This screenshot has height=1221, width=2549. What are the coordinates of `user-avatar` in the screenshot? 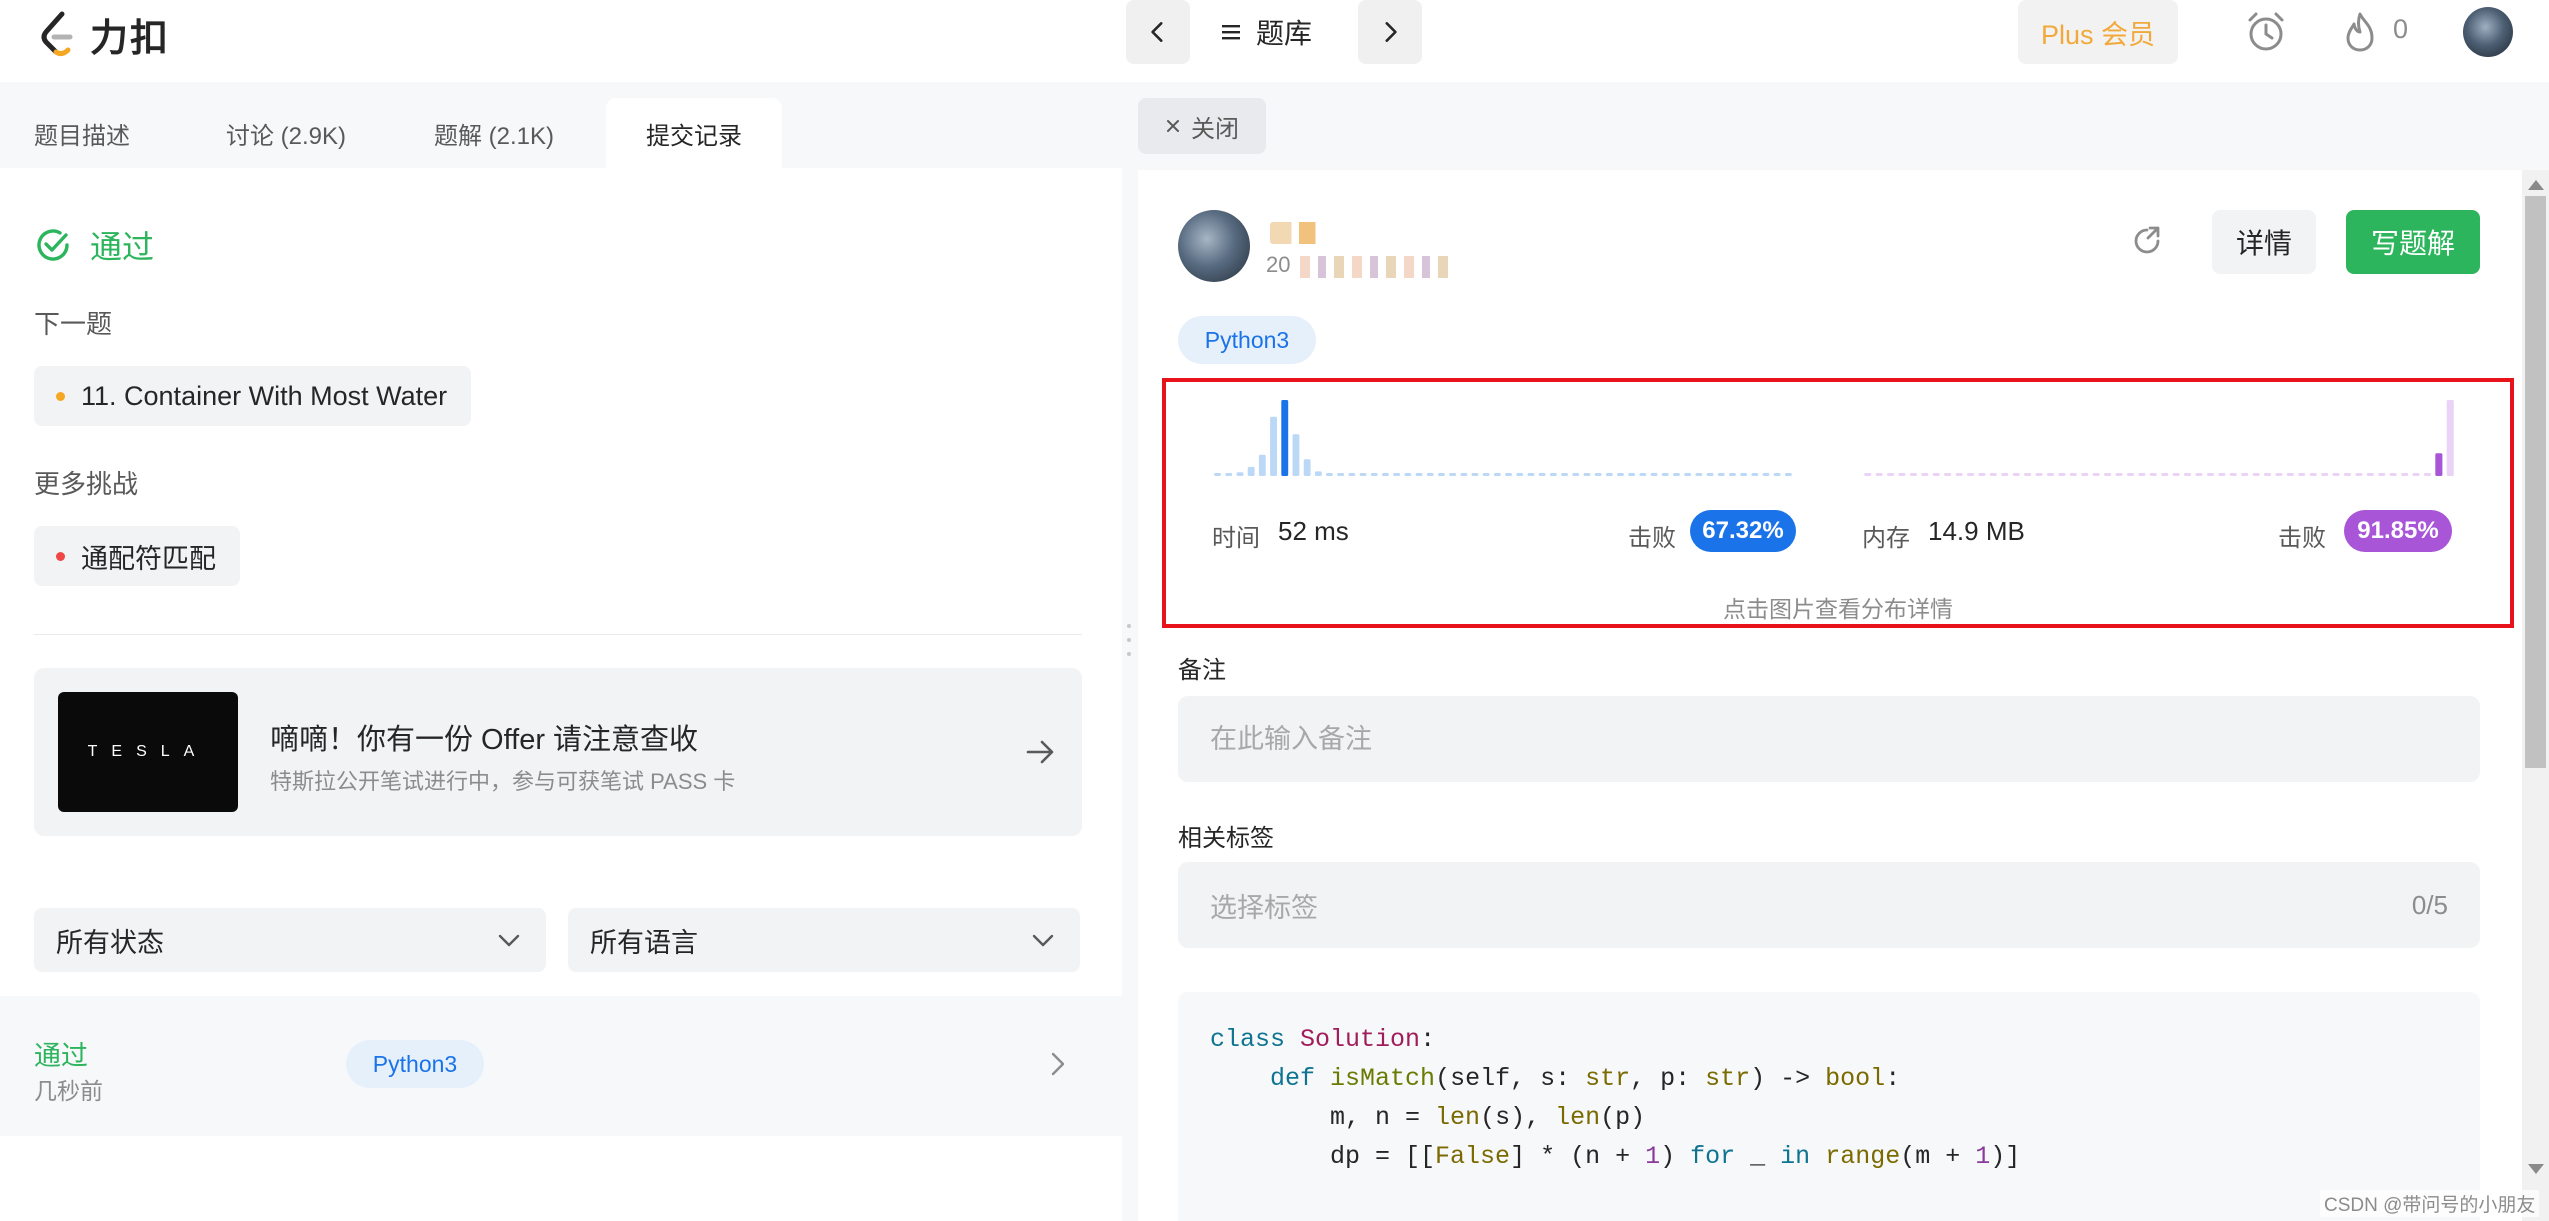 It's located at (2488, 32).